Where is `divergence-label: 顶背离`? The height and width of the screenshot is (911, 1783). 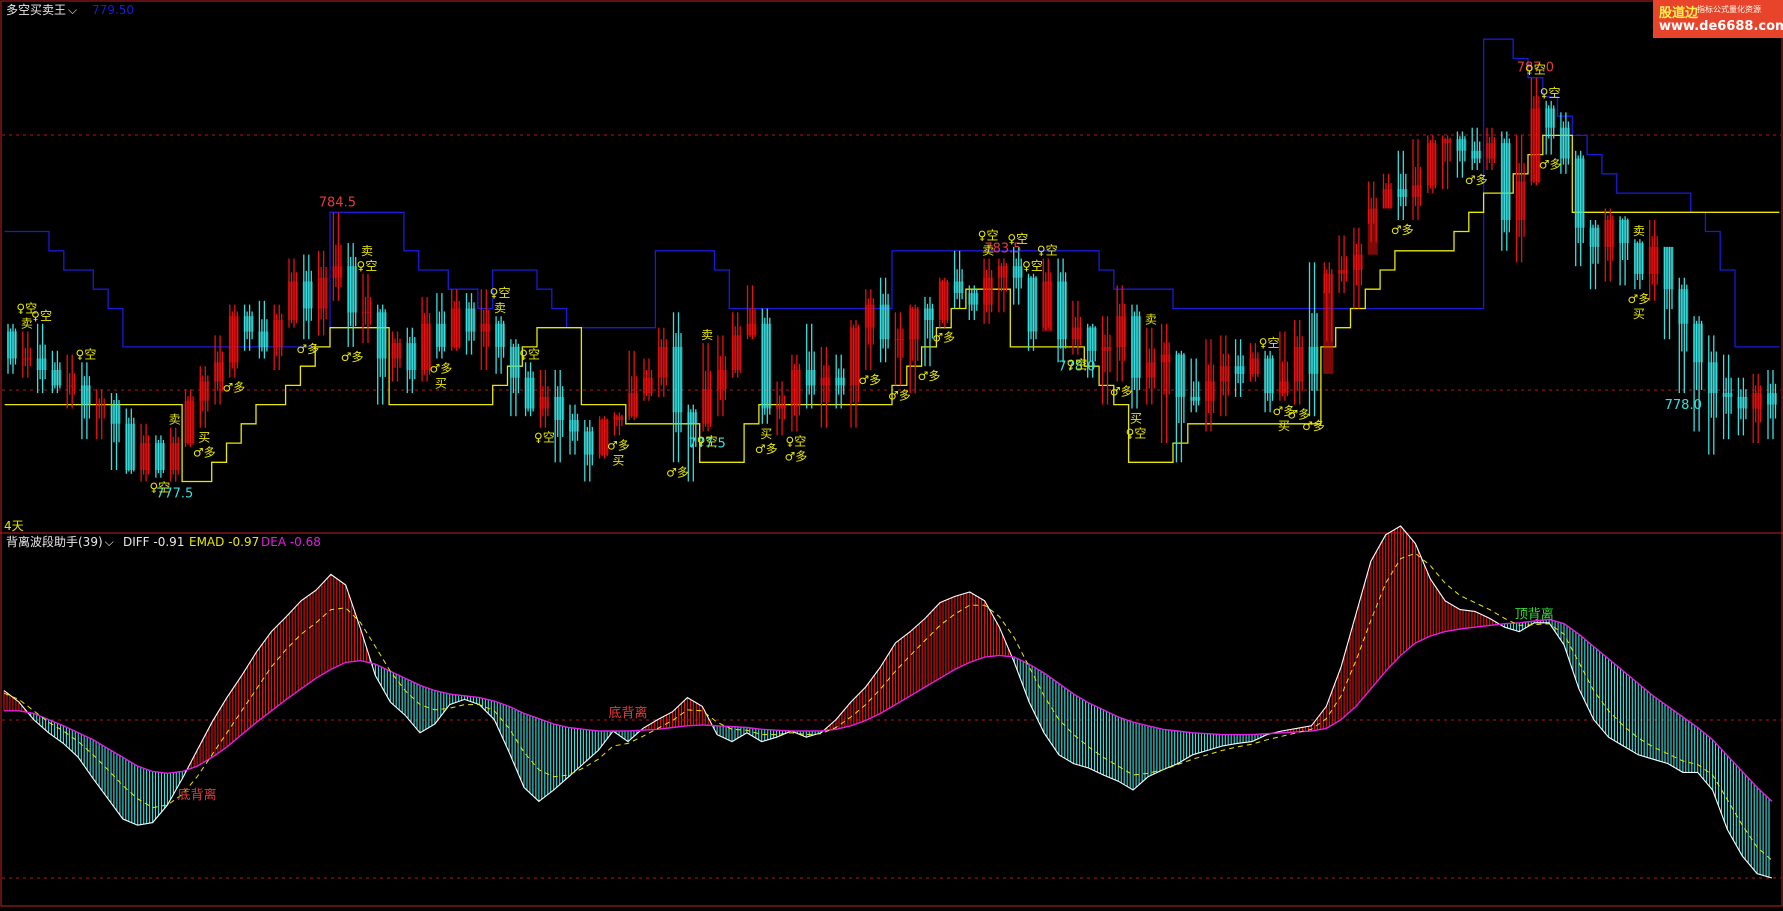
divergence-label: 顶背离 is located at coordinates (1534, 614).